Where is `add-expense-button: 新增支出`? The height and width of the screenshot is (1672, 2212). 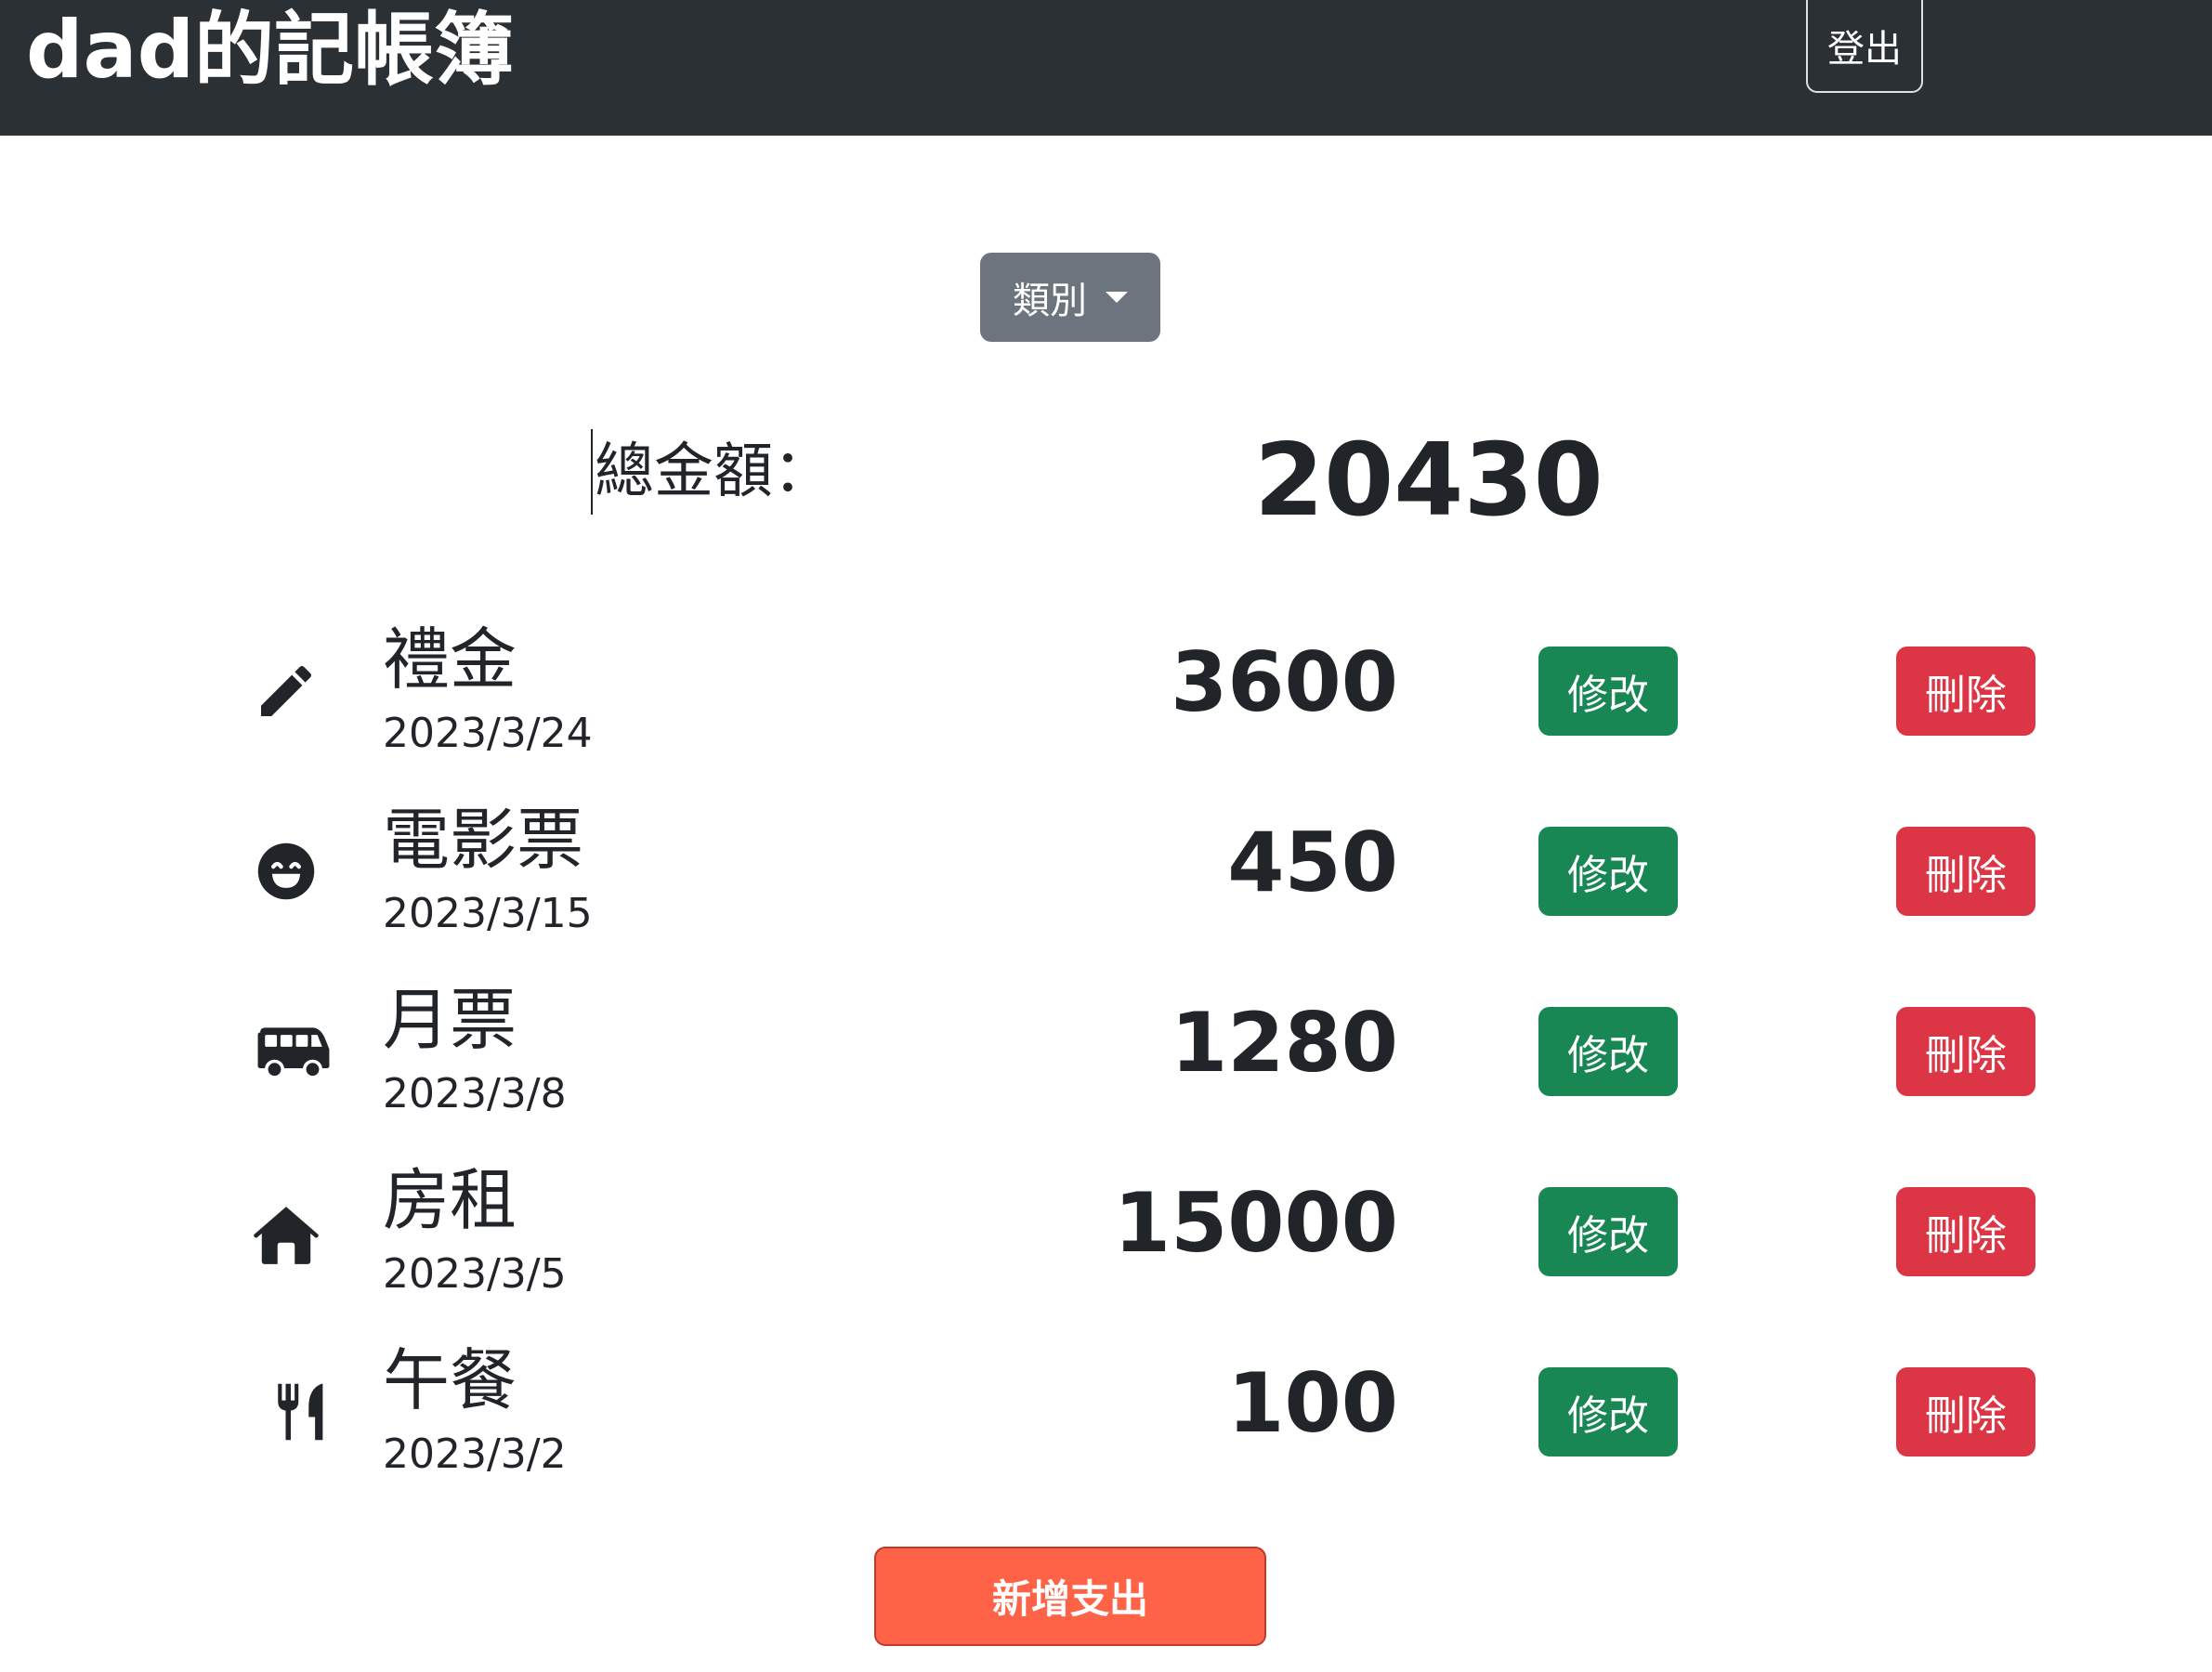 add-expense-button: 新增支出 is located at coordinates (1070, 1596).